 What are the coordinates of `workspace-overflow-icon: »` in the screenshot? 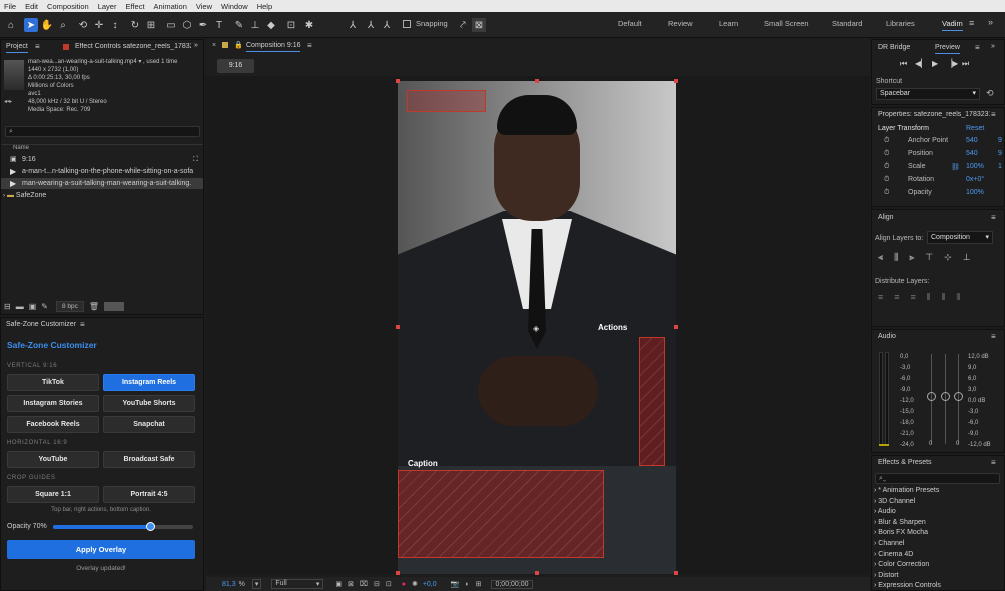 It's located at (990, 22).